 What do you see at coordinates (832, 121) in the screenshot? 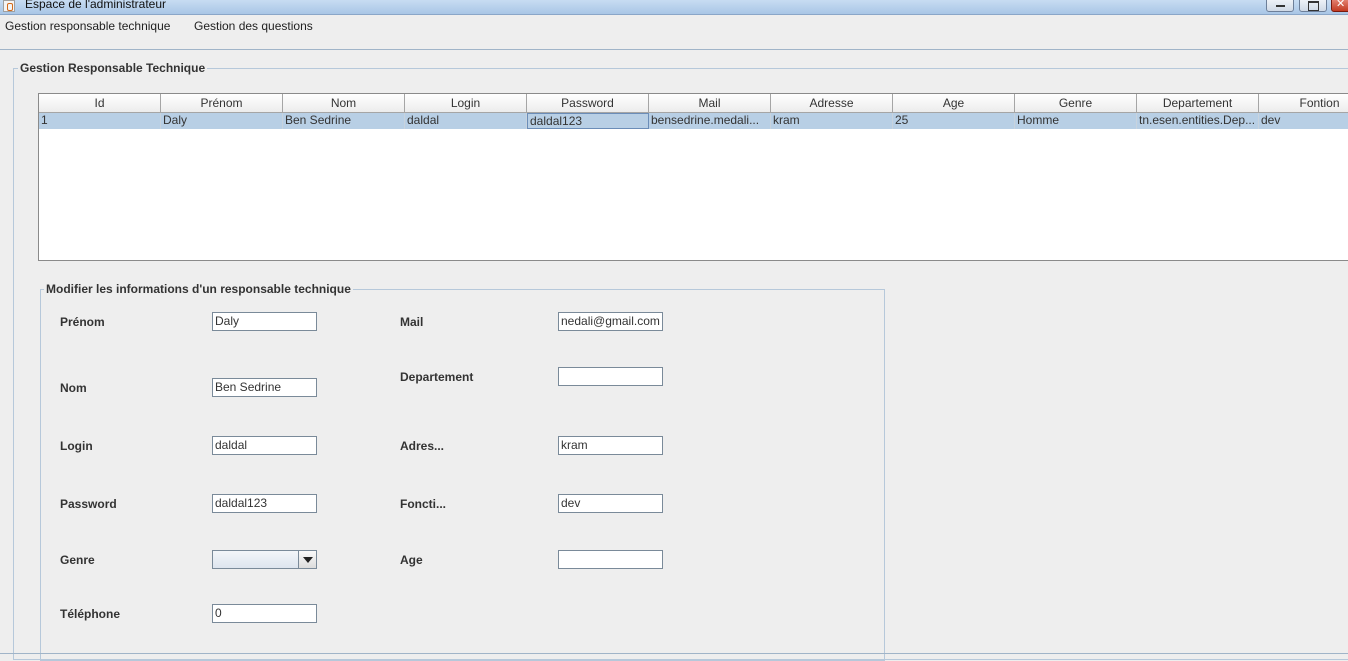
I see `table-cell: kram` at bounding box center [832, 121].